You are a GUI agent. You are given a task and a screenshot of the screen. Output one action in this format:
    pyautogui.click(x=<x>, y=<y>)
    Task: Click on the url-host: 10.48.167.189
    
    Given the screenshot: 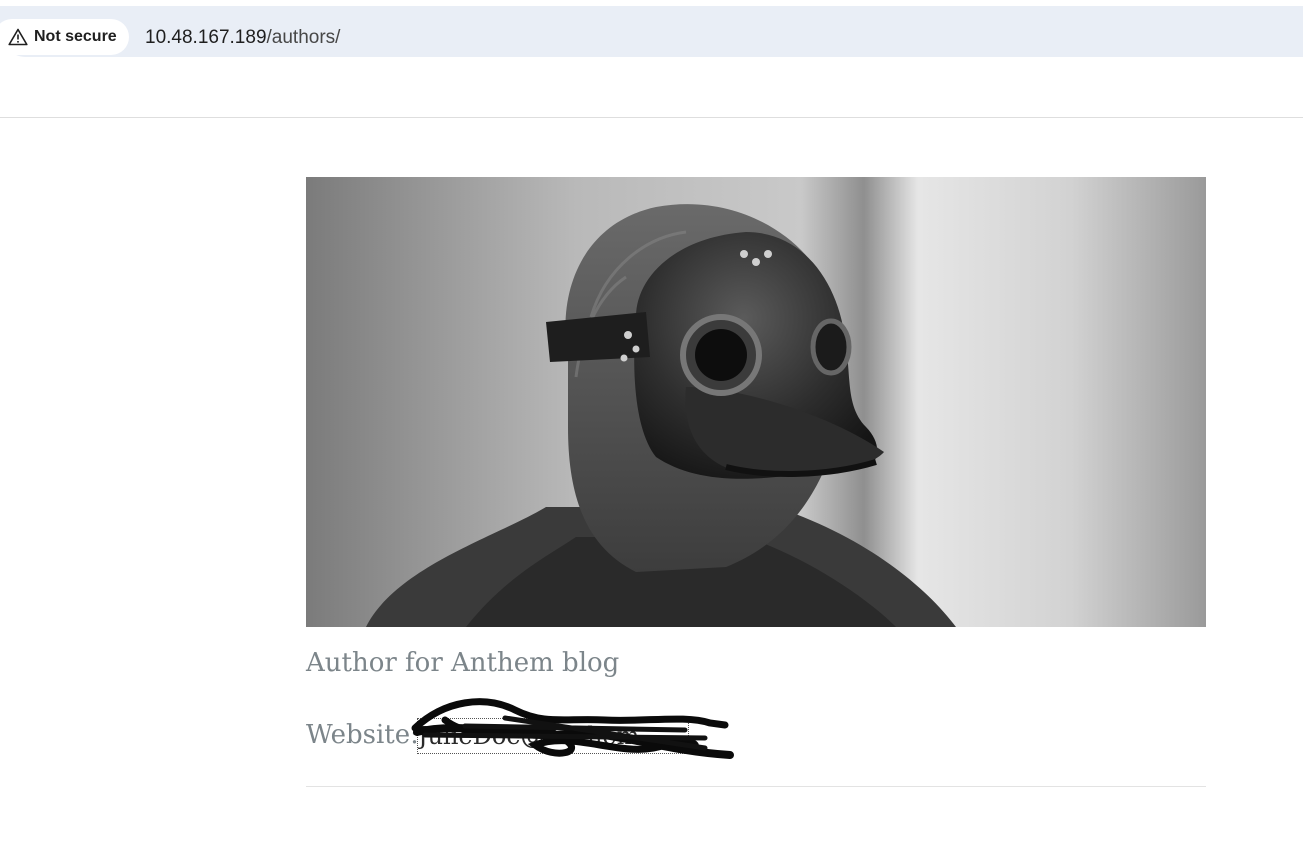 What is the action you would take?
    pyautogui.click(x=206, y=37)
    